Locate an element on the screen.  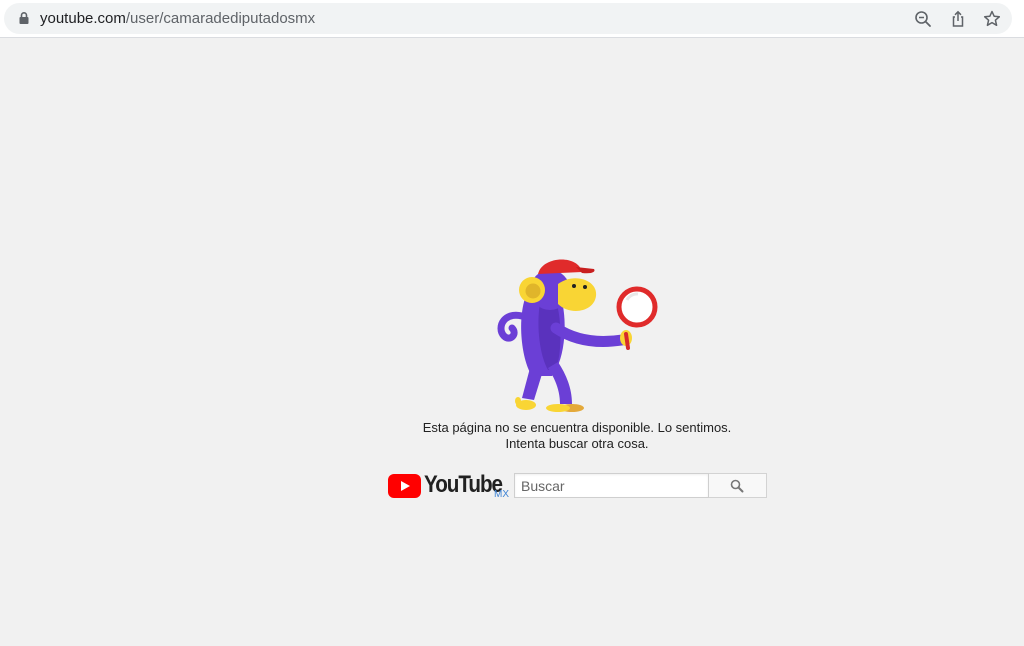
logo-wordmark: YouTube is located at coordinates (463, 484).